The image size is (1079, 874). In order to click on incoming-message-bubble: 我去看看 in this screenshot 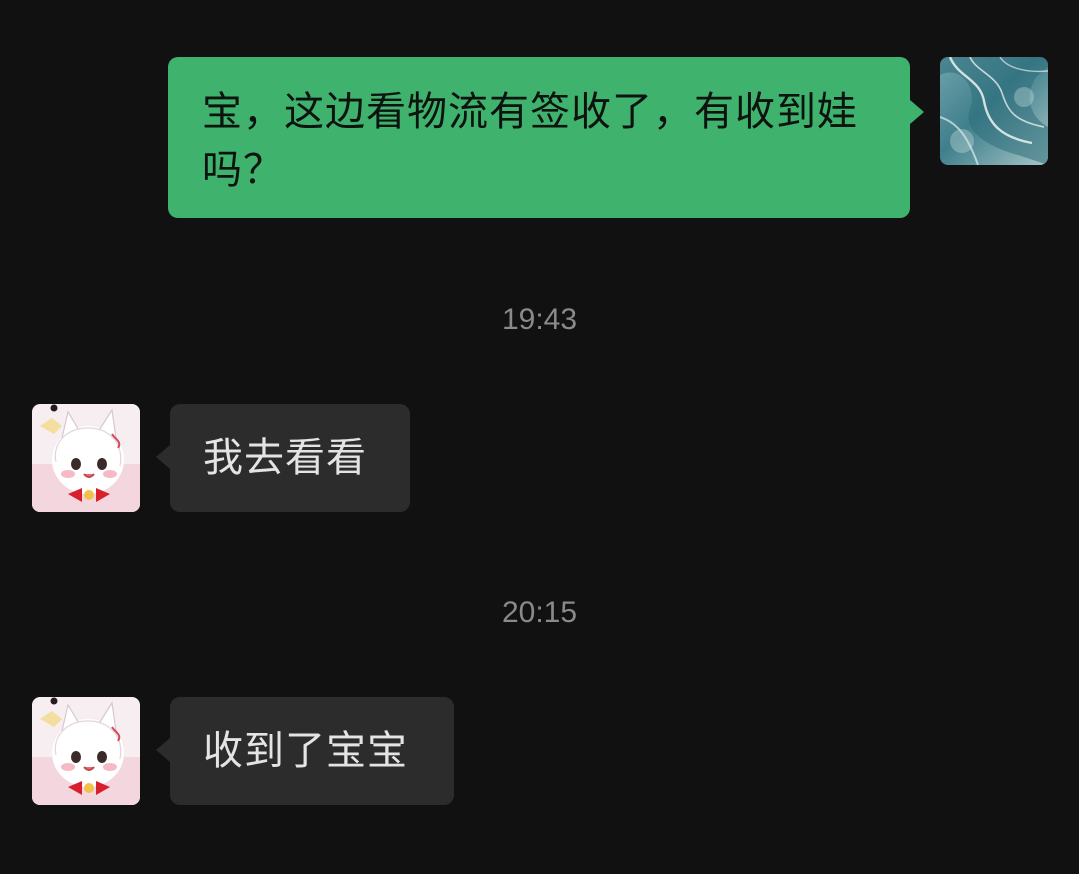, I will do `click(290, 458)`.